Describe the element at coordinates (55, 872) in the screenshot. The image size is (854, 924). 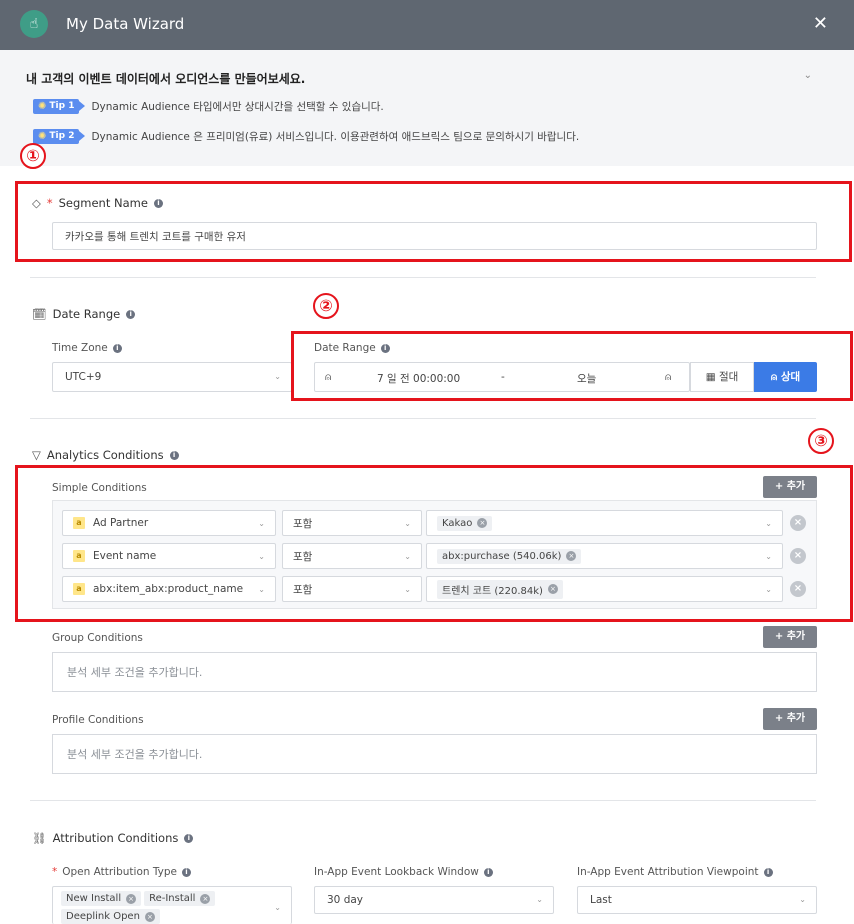
I see `required-mark: *` at that location.